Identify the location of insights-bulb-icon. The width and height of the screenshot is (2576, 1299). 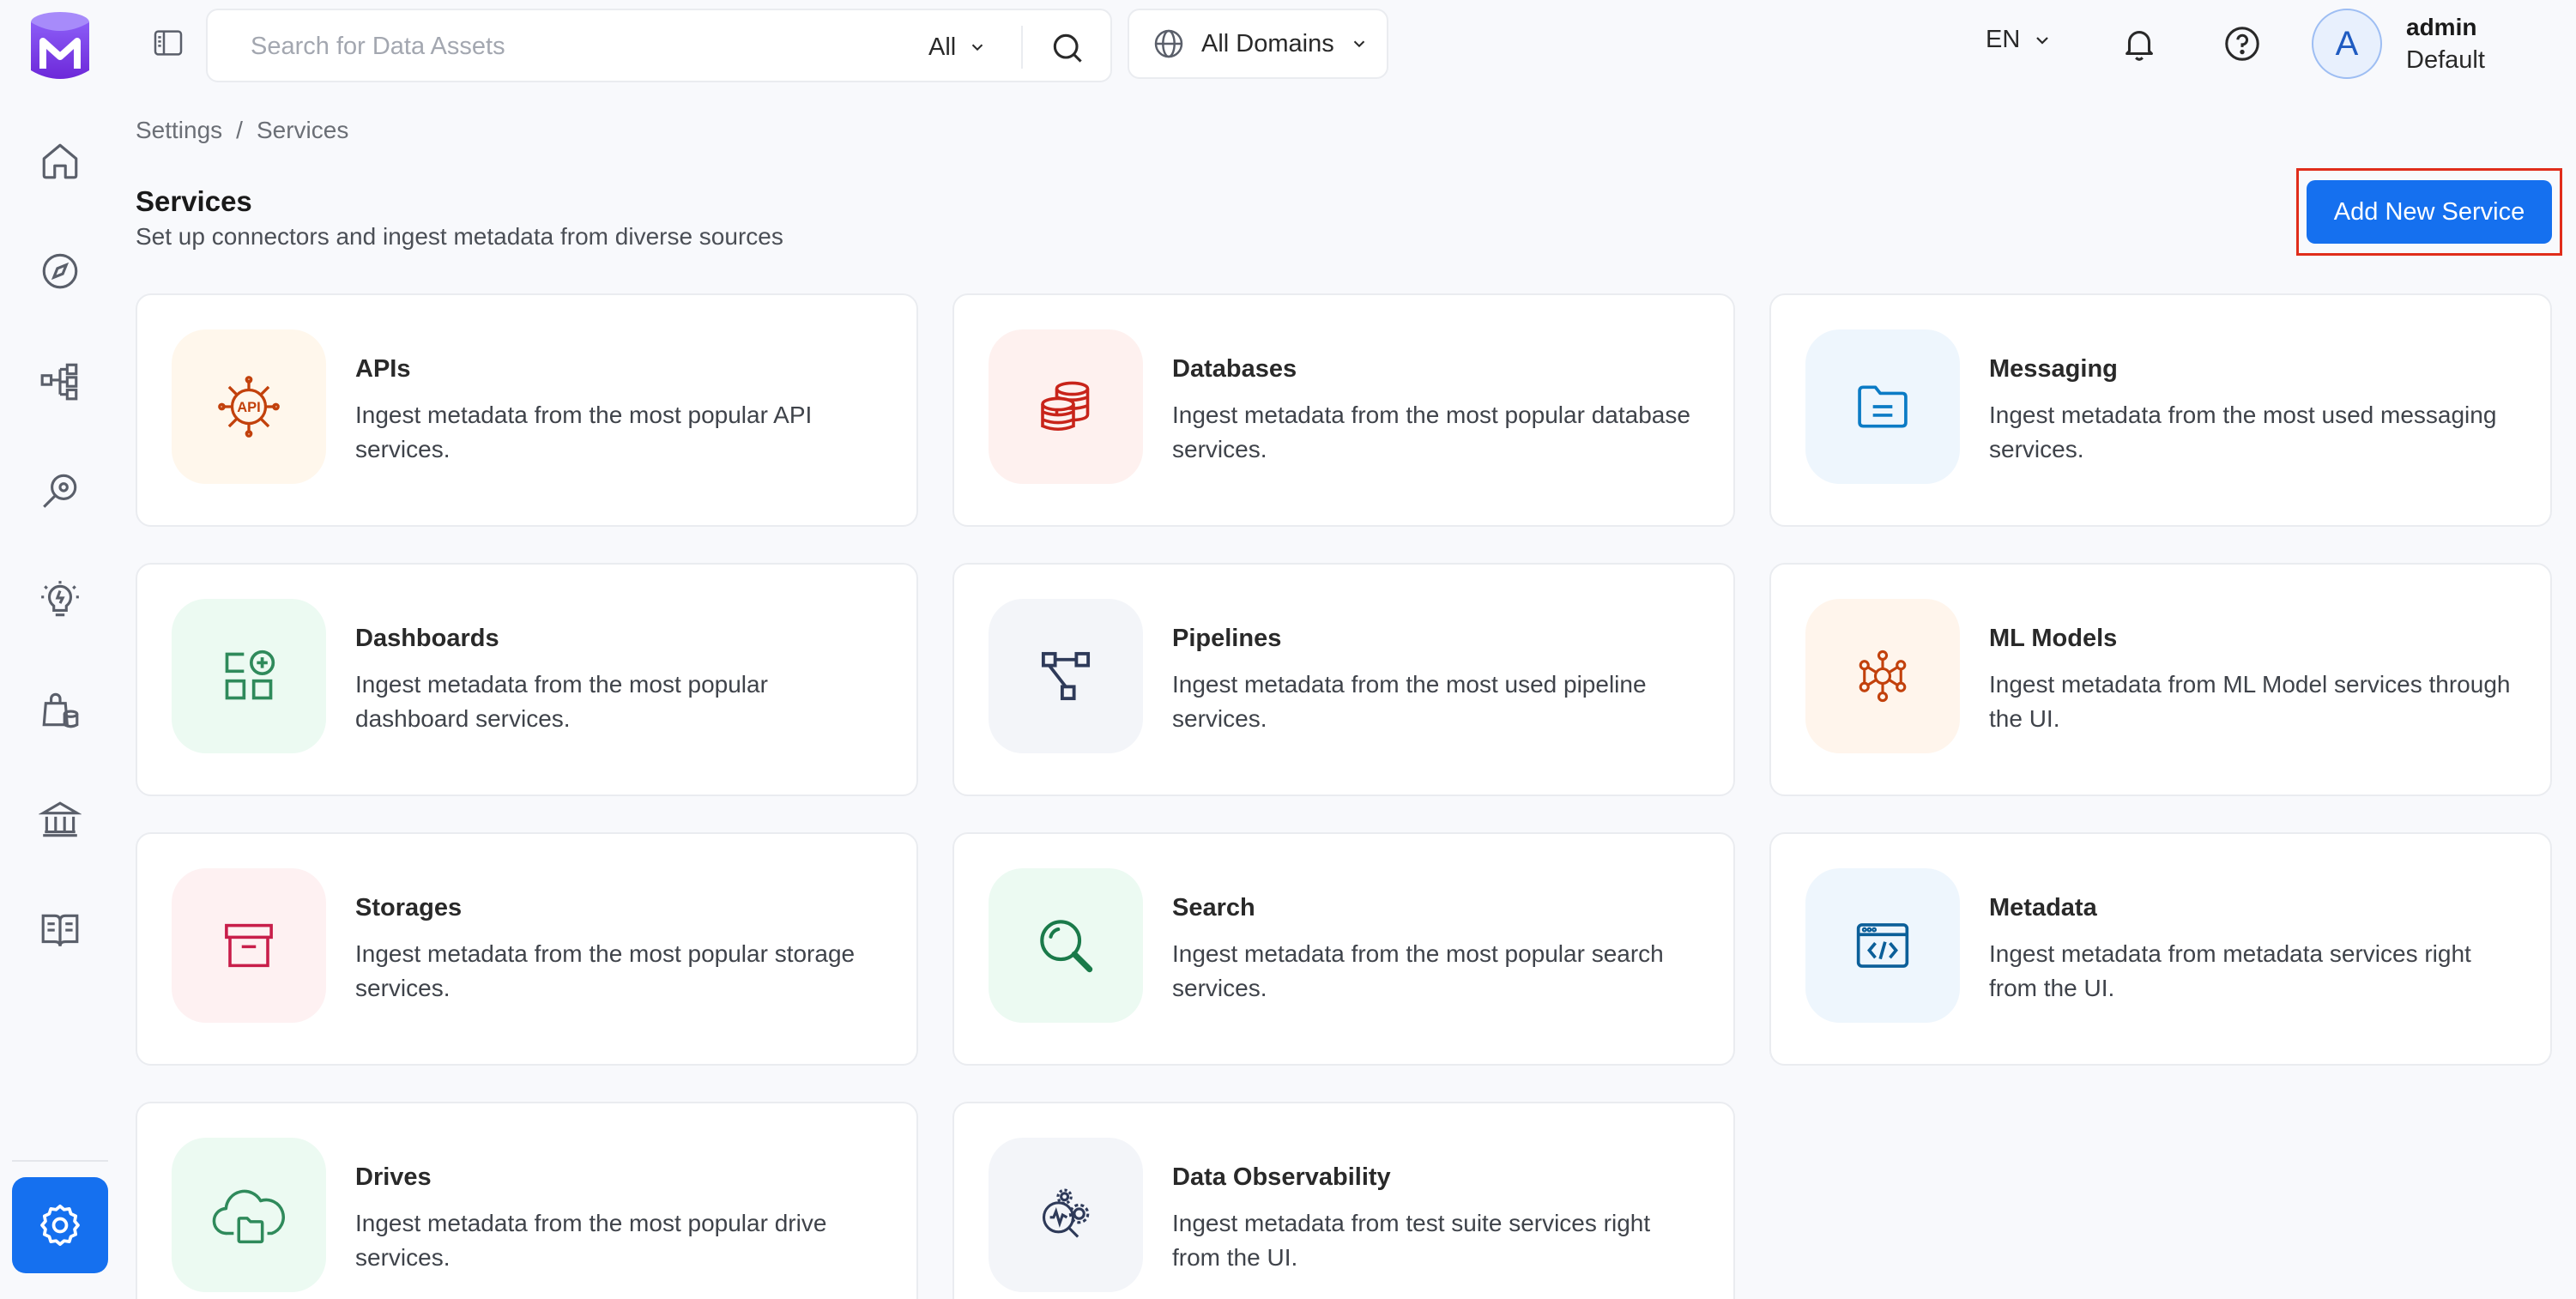
(60, 600).